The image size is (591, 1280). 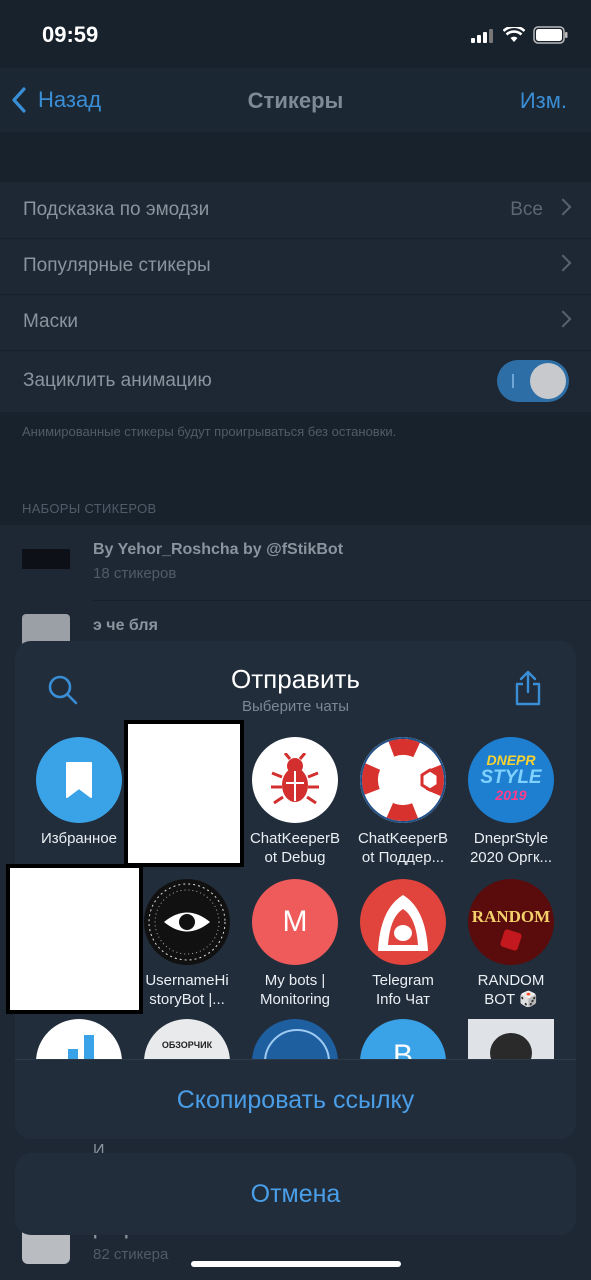 What do you see at coordinates (543, 101) in the screenshot?
I see `edit-button: Изм.` at bounding box center [543, 101].